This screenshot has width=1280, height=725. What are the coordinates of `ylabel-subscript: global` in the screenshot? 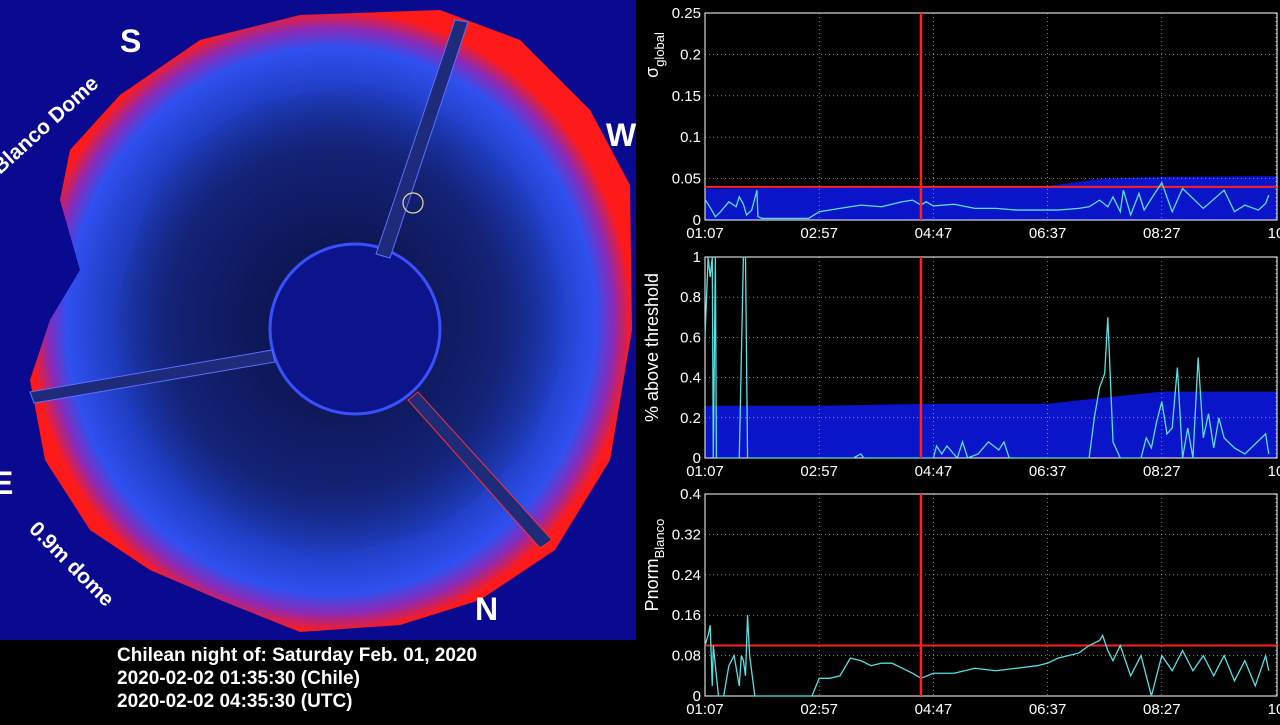 It's located at (659, 49).